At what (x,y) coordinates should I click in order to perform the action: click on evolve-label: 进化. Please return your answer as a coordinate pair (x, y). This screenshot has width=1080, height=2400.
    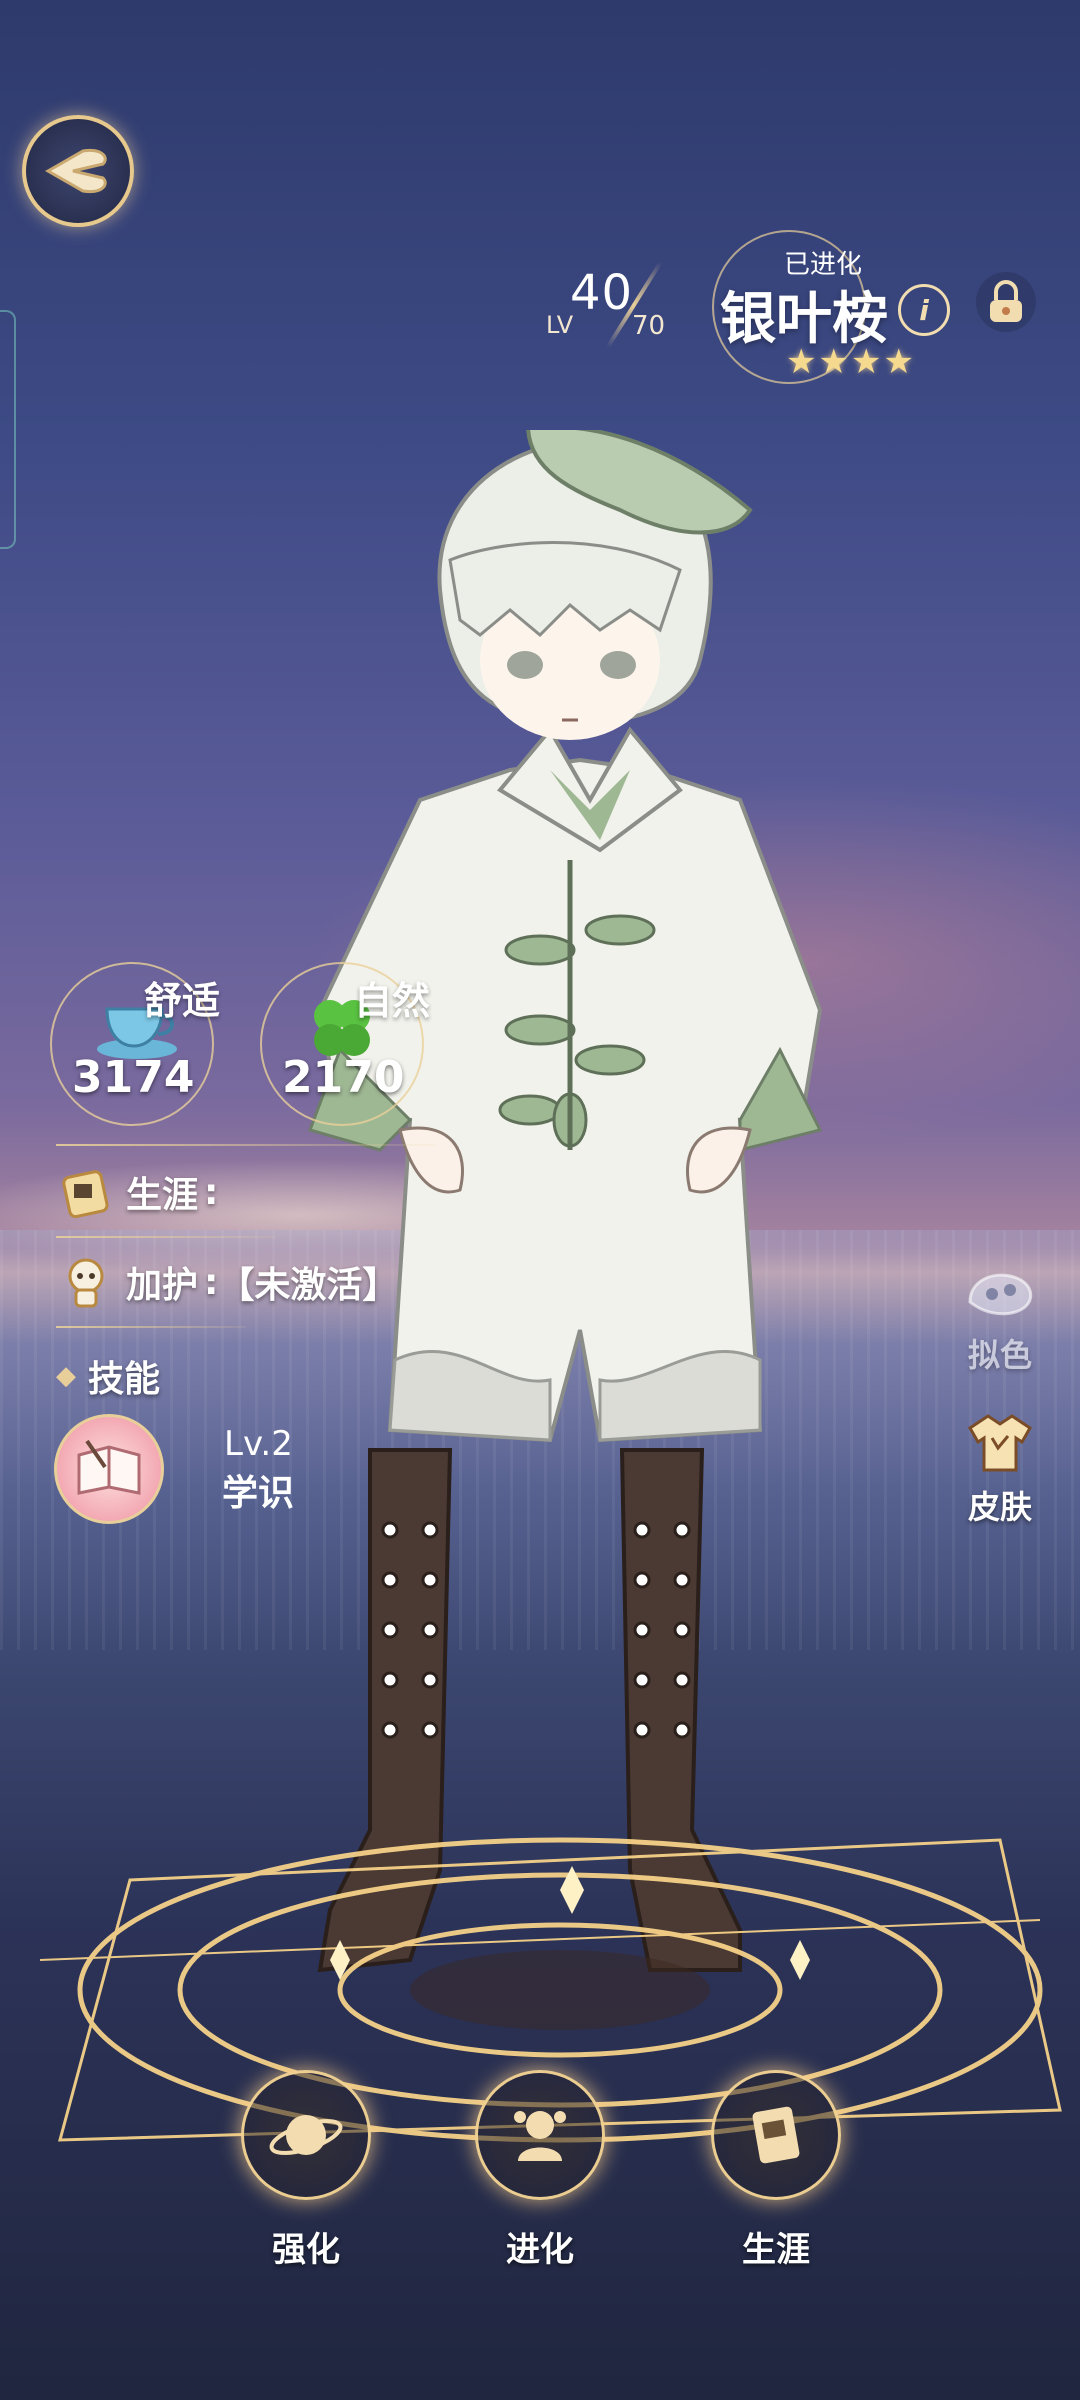
    Looking at the image, I should click on (540, 2250).